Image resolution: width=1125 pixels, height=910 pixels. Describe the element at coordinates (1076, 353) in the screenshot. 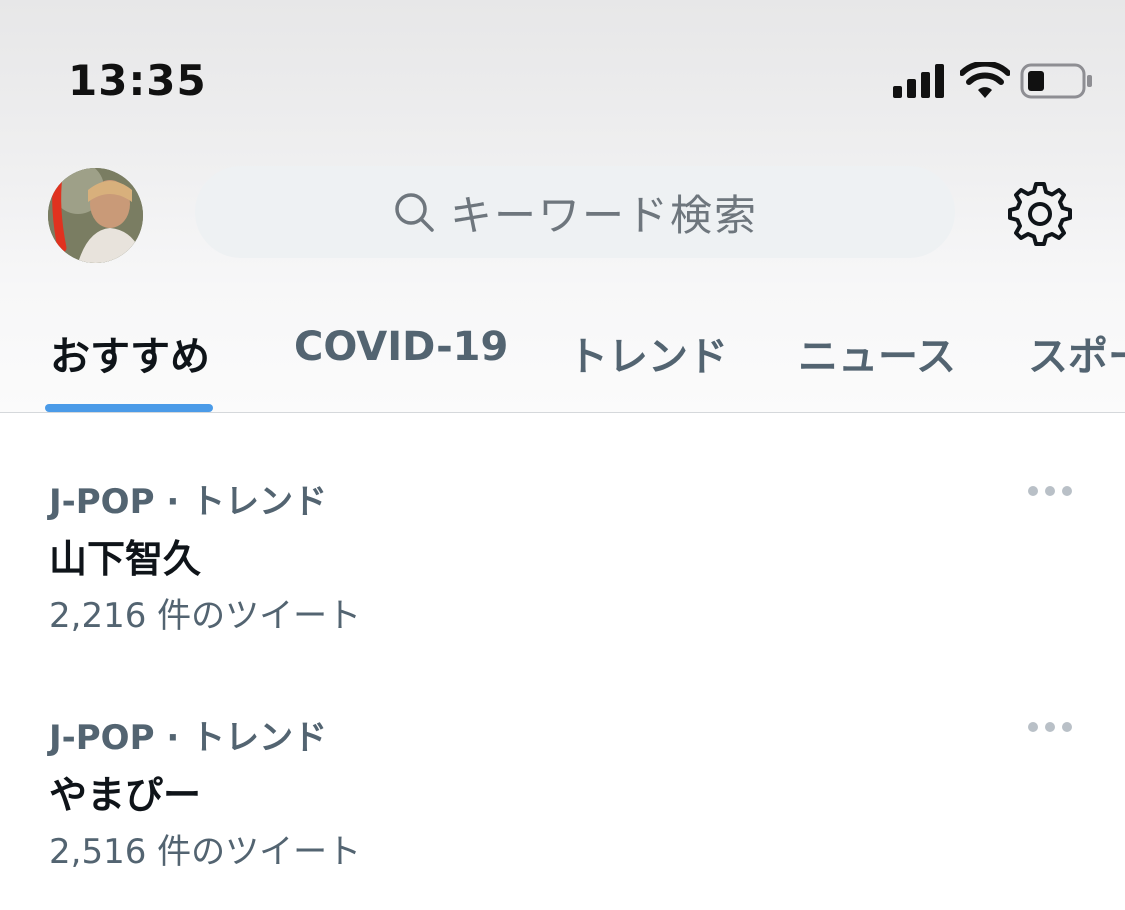

I see `tab-sports: スポー` at that location.